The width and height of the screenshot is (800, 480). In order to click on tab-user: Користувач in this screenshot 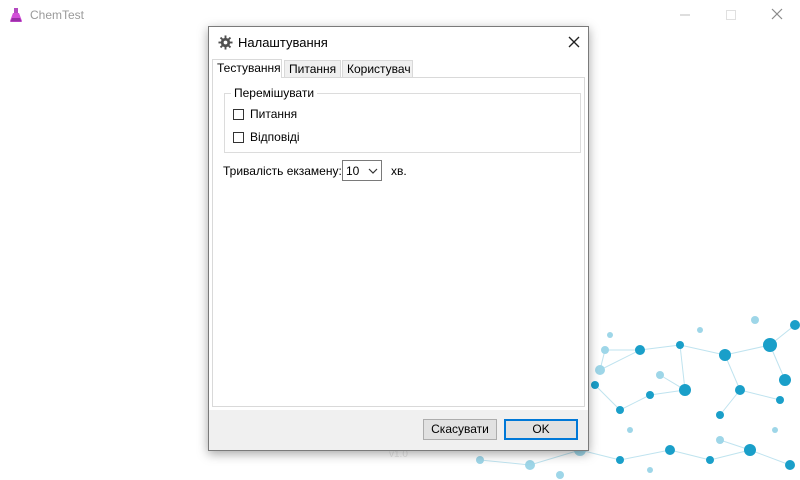, I will do `click(377, 68)`.